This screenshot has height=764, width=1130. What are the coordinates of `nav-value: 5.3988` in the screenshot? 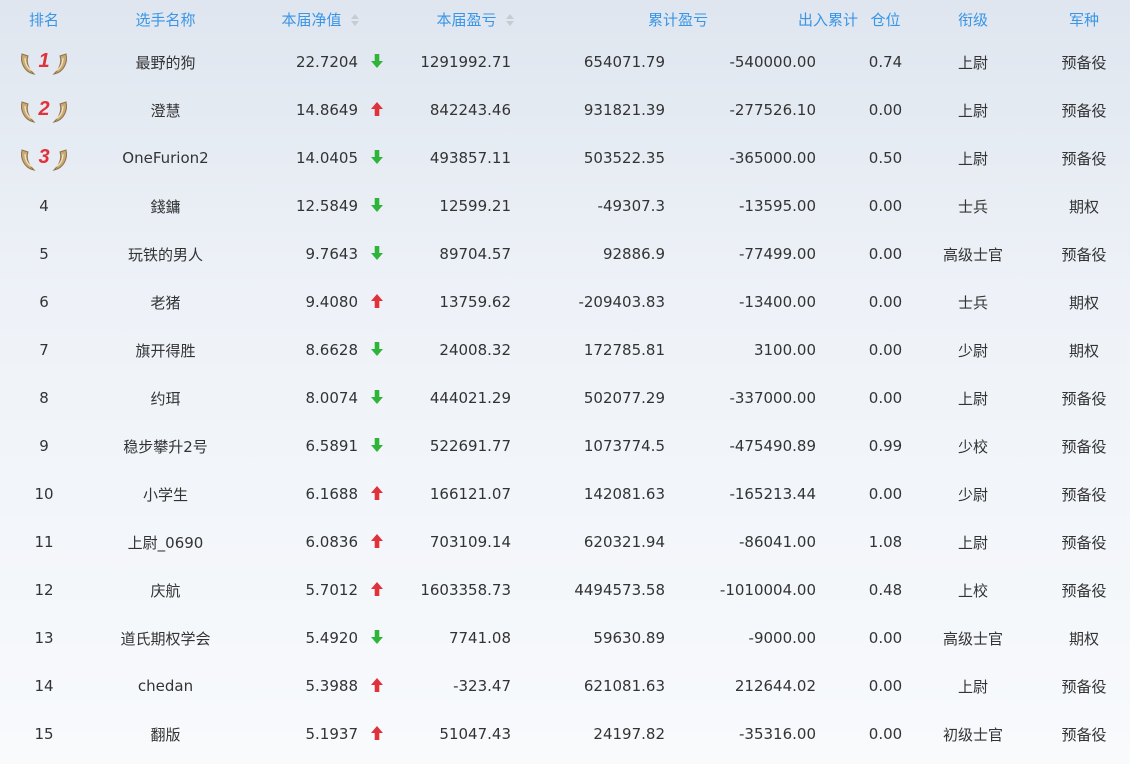 It's located at (332, 686).